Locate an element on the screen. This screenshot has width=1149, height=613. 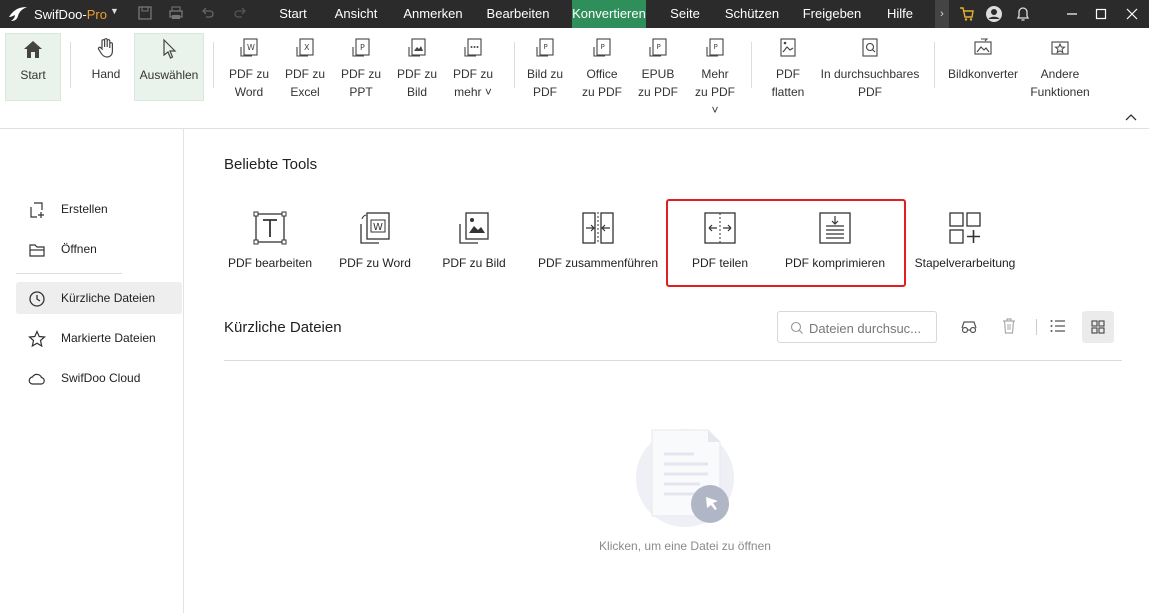
svg-text: X is located at coordinates (307, 47).